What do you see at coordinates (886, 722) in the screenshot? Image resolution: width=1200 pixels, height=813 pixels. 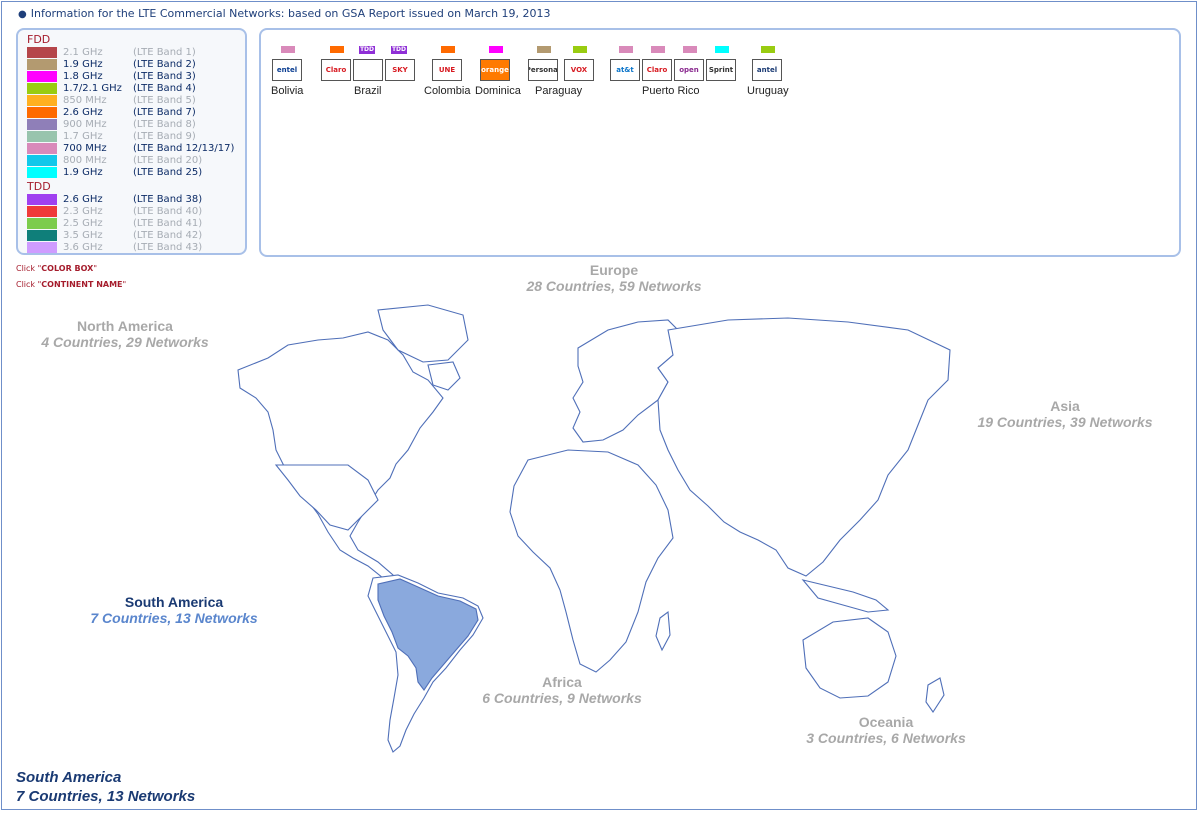 I see `continent-oceania-name: Oceania` at bounding box center [886, 722].